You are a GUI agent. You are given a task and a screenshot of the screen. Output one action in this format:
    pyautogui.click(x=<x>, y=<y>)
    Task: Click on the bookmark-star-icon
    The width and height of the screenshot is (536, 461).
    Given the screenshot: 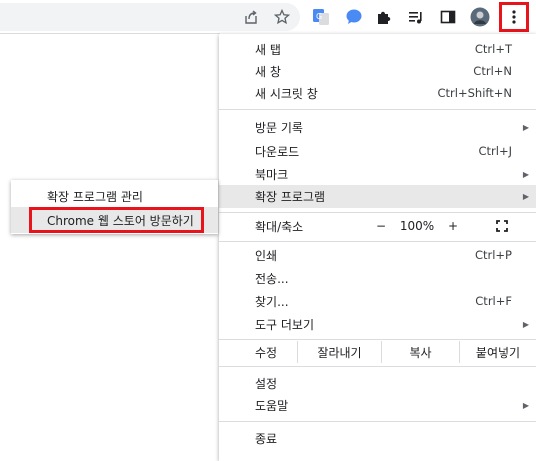 What is the action you would take?
    pyautogui.click(x=282, y=17)
    